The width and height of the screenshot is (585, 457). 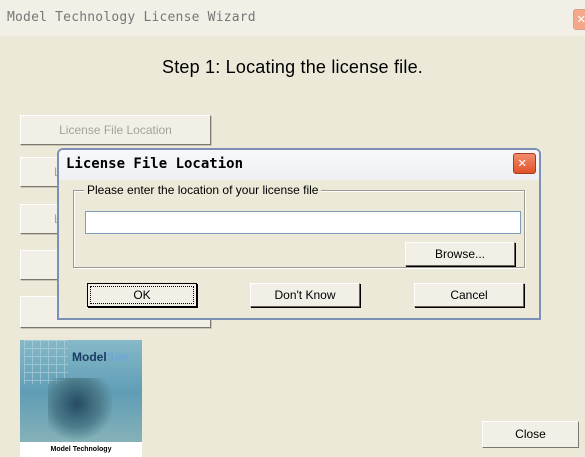 I want to click on logo-figure-graphic, so click(x=80, y=410).